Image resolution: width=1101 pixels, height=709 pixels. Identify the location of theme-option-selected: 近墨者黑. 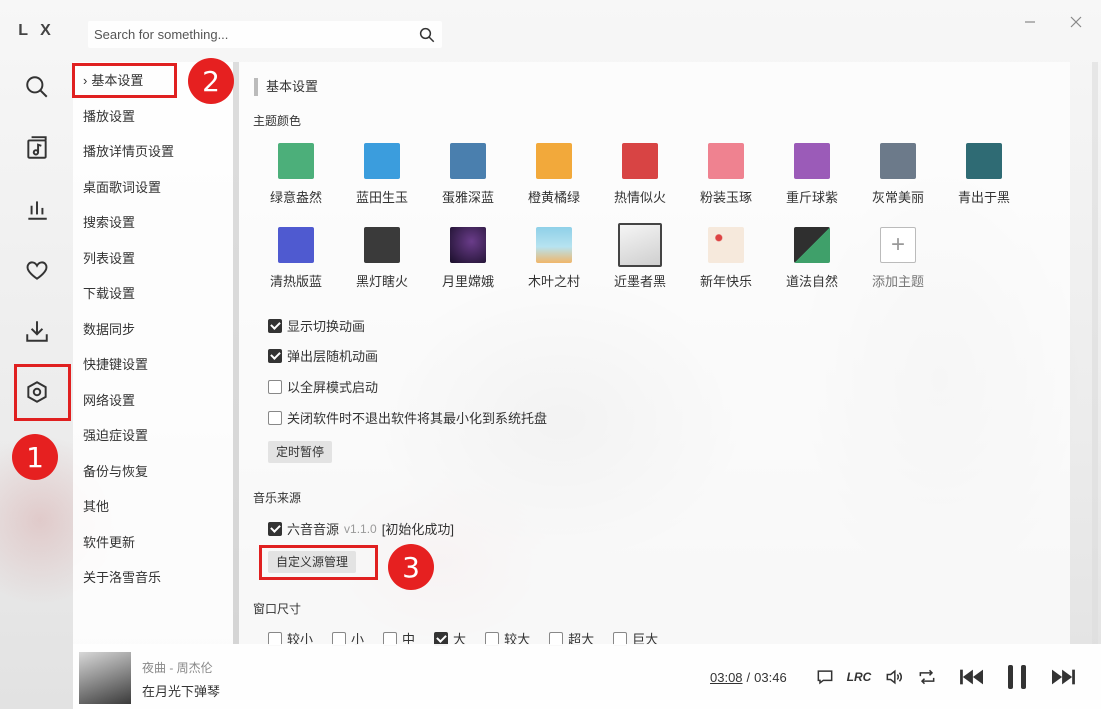
(640, 256).